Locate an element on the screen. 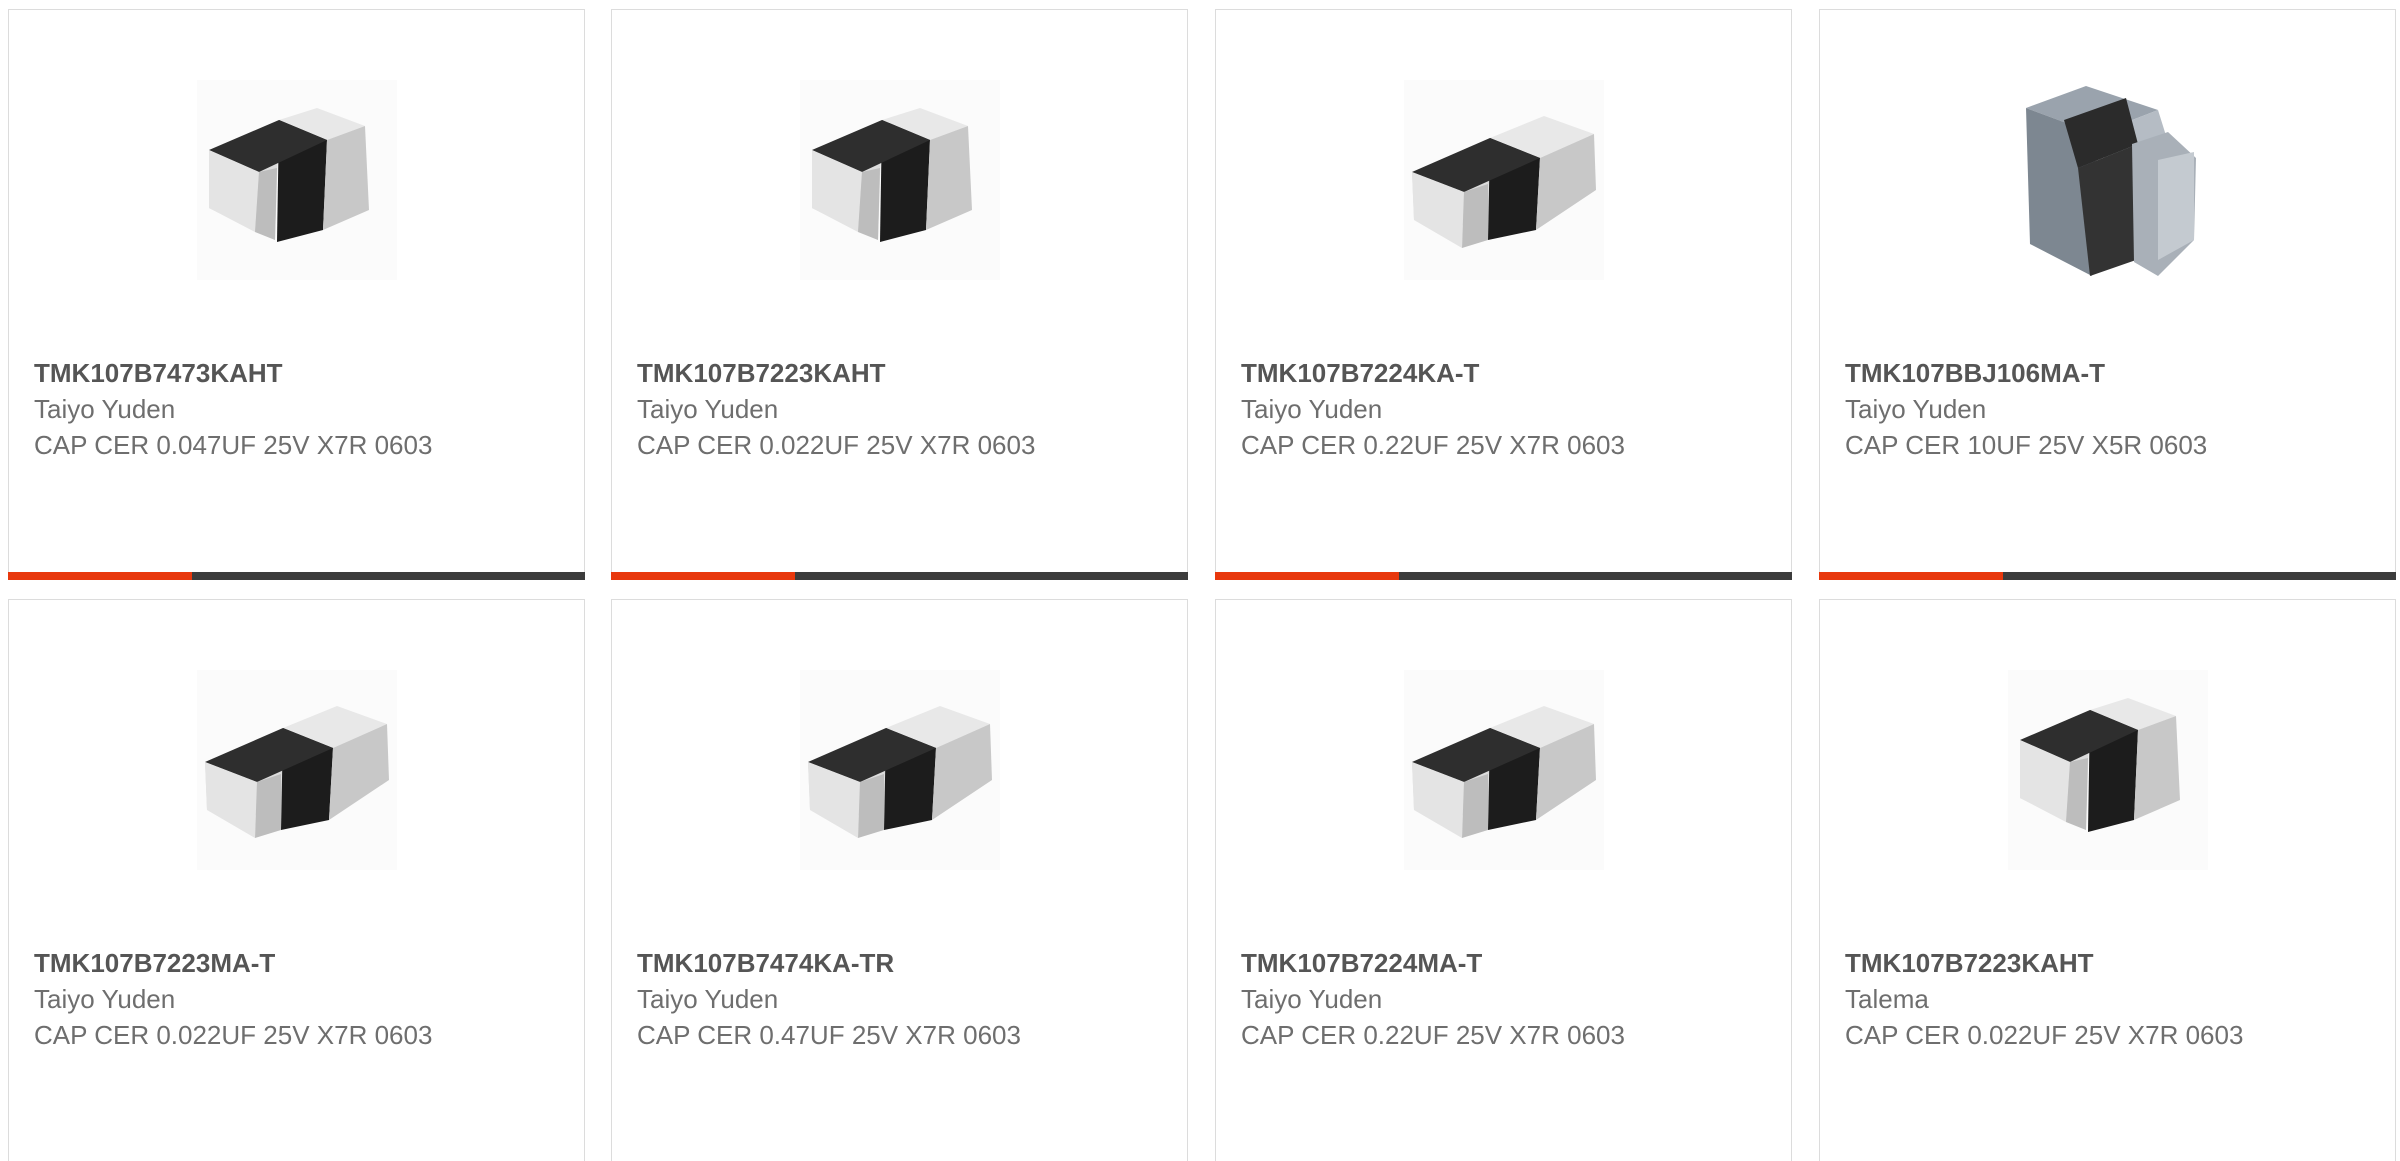 The width and height of the screenshot is (2400, 1161). part-number: TMK107B7224KA-T is located at coordinates (1451, 373).